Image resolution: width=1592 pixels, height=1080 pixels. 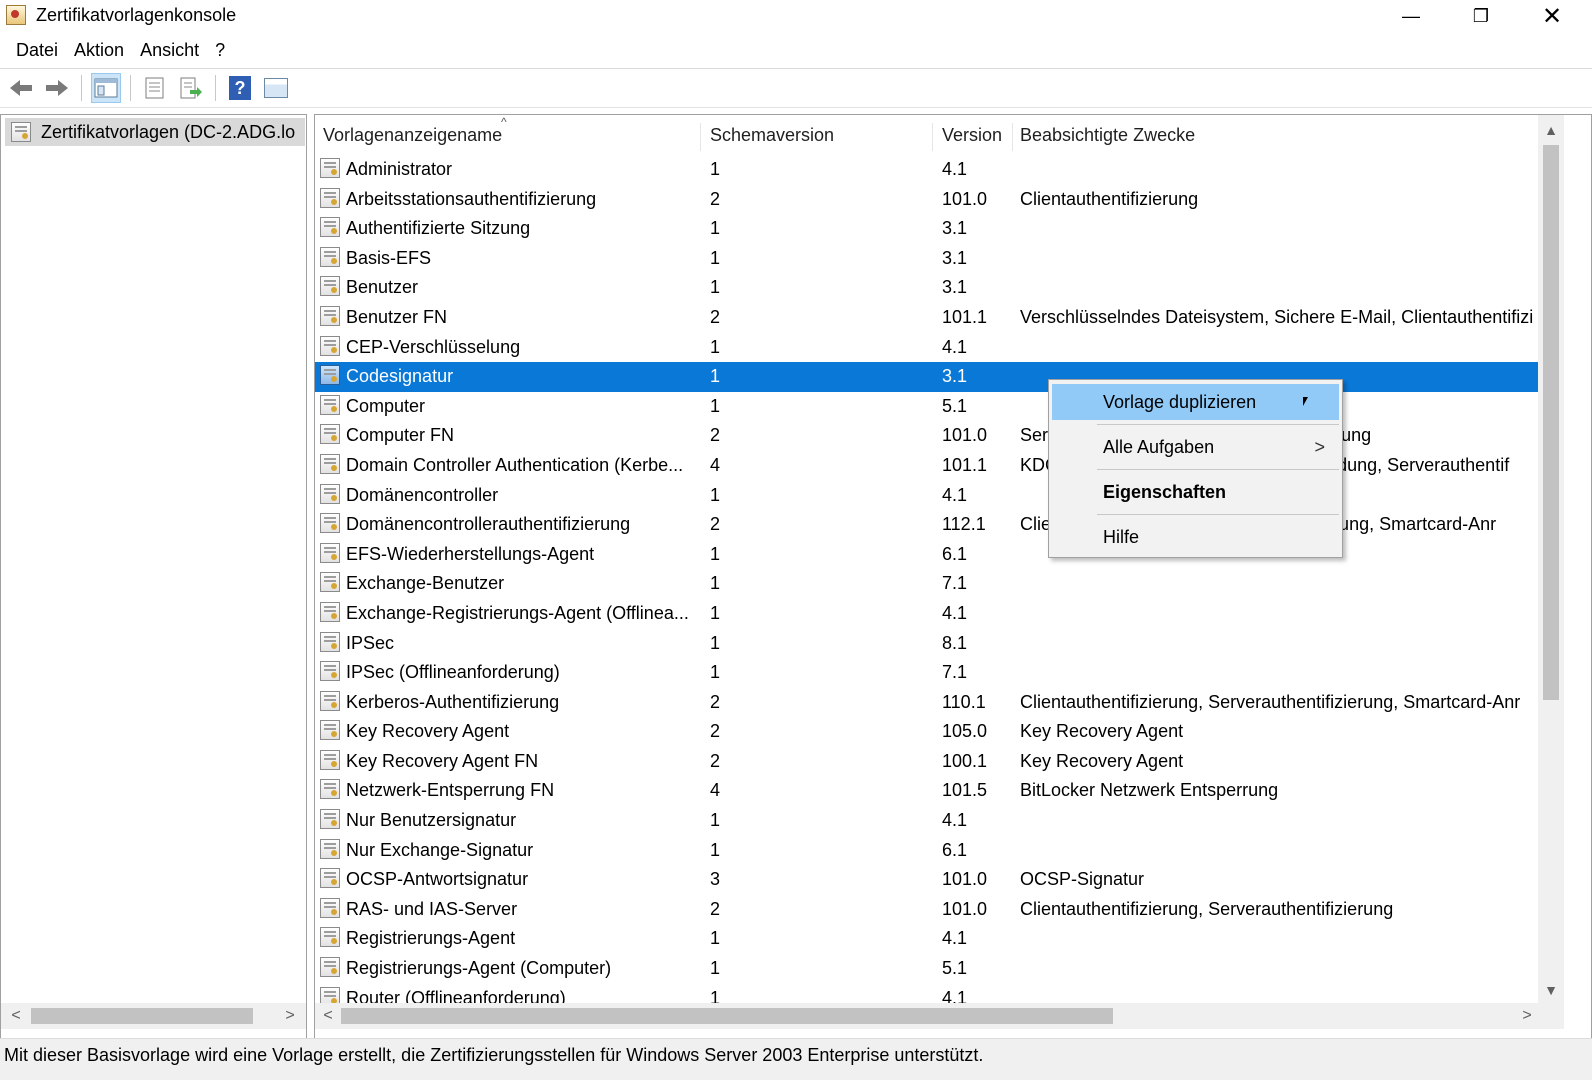 I want to click on menu-aktion: Aktion, so click(x=99, y=50).